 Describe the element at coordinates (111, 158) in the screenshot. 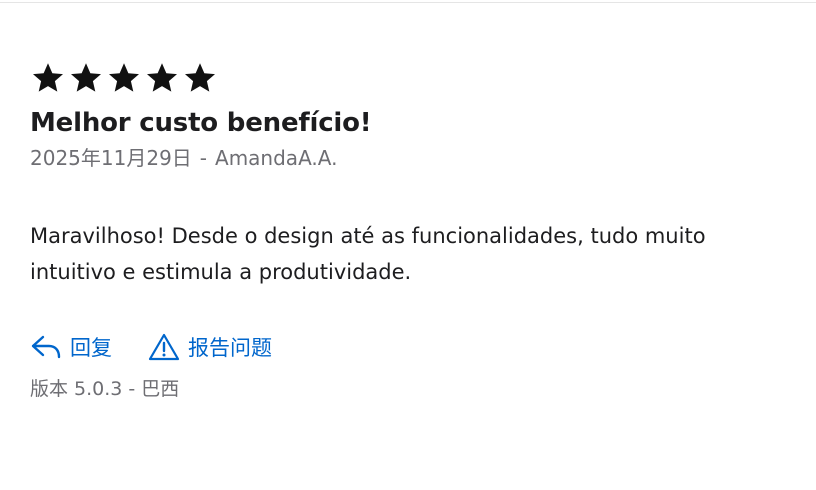

I see `review-date: 2025年11月29日` at that location.